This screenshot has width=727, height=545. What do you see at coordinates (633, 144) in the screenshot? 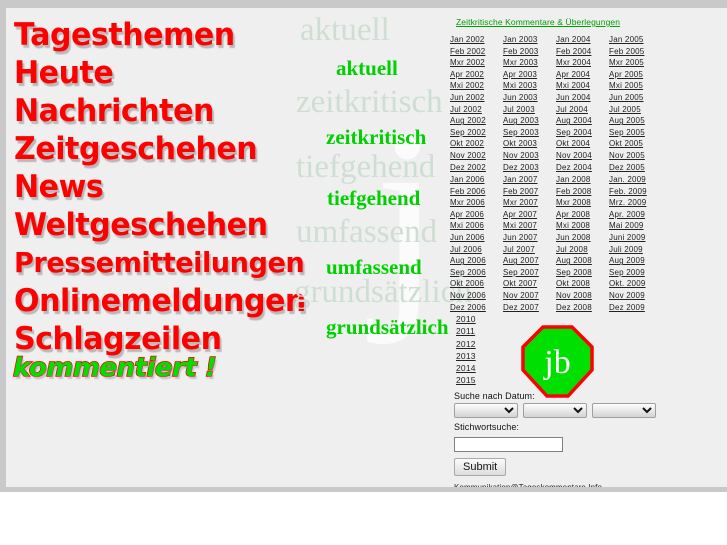
I see `month-link: Okt 2005` at bounding box center [633, 144].